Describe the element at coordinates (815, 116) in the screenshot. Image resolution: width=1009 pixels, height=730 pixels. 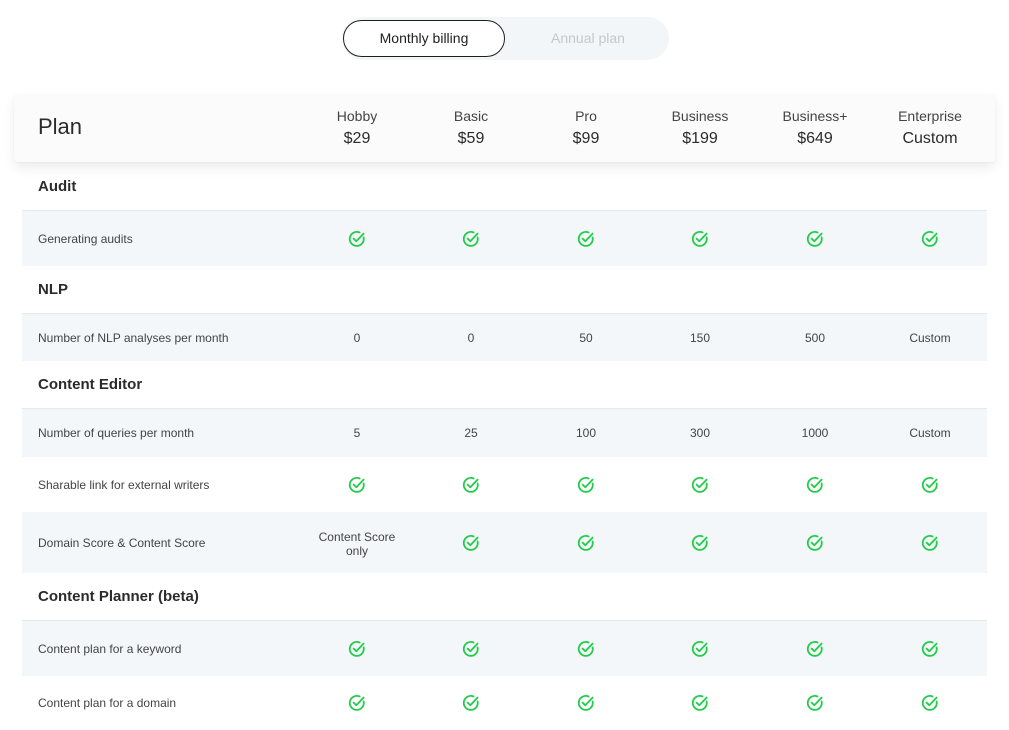
I see `plan-name: Business+` at that location.